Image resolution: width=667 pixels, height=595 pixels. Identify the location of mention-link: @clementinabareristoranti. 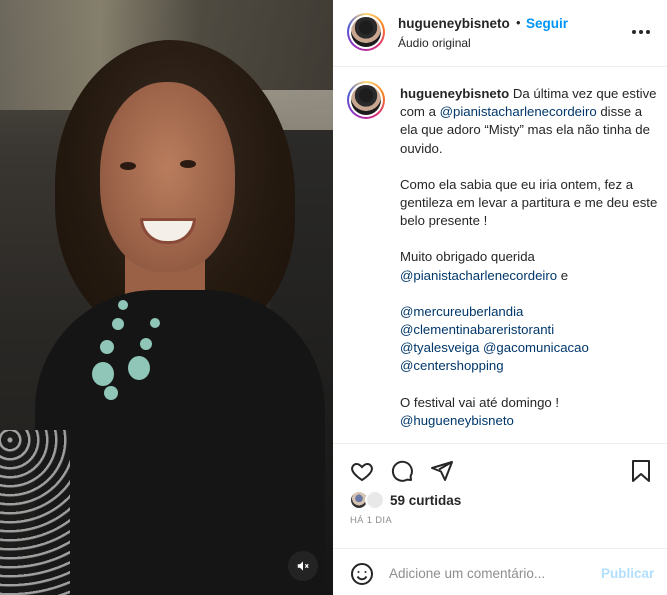
(477, 329).